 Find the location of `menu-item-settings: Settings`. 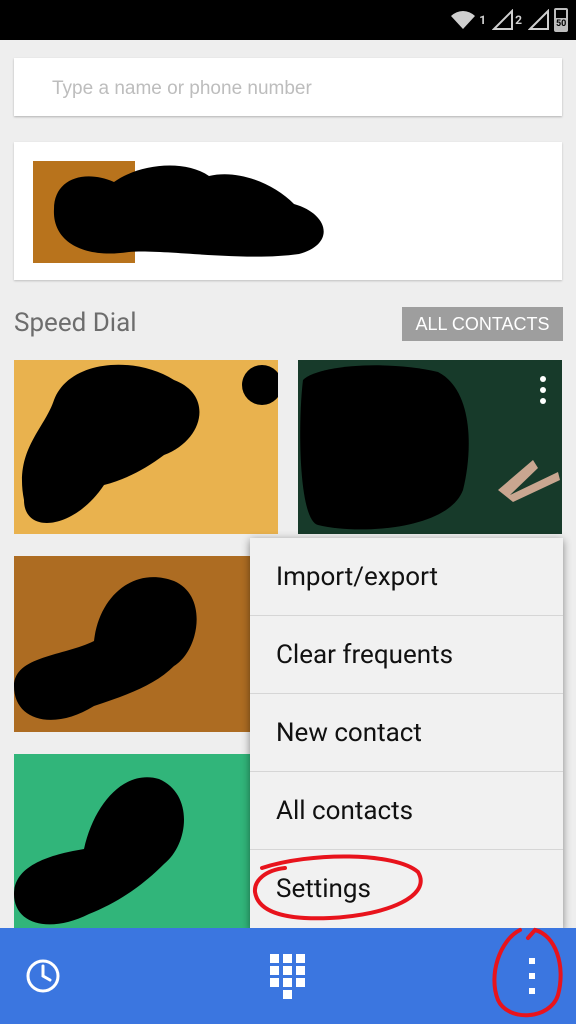

menu-item-settings: Settings is located at coordinates (406, 889).